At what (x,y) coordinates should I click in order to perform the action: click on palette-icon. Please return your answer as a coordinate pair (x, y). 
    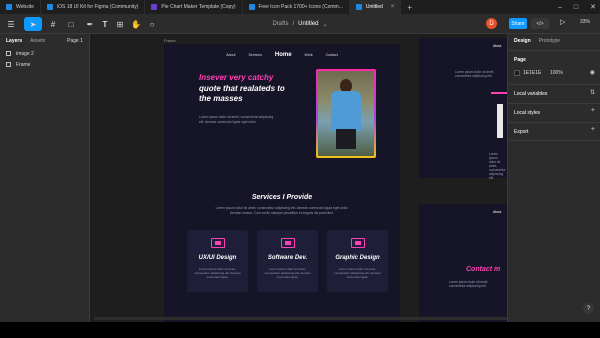
    Looking at the image, I should click on (358, 243).